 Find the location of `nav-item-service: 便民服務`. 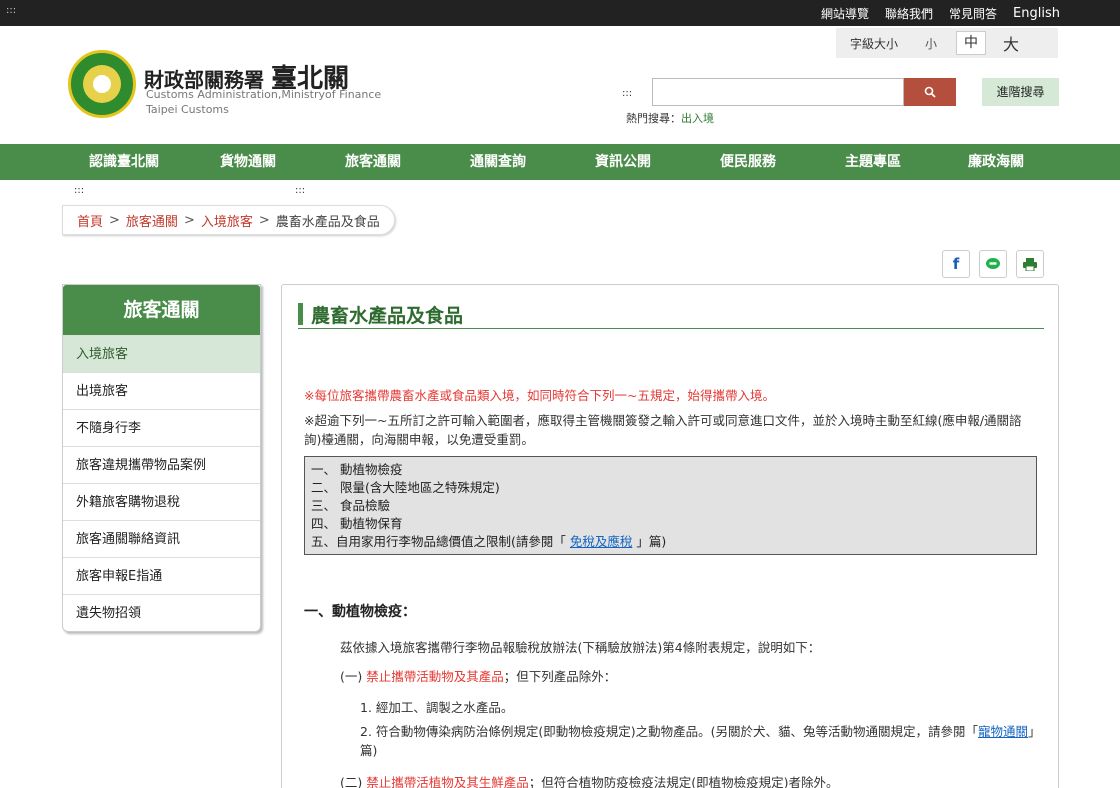

nav-item-service: 便民服務 is located at coordinates (748, 162).